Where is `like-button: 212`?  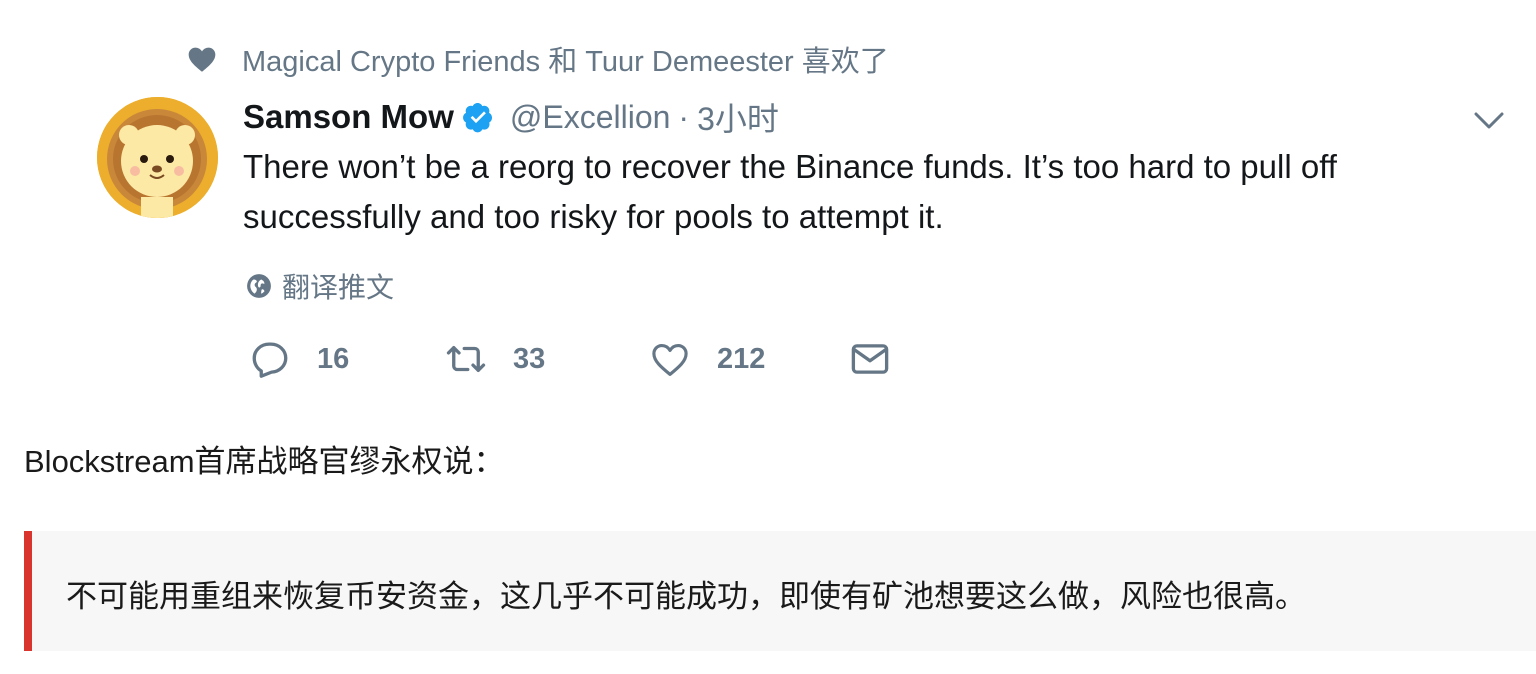
like-button: 212 is located at coordinates (707, 359).